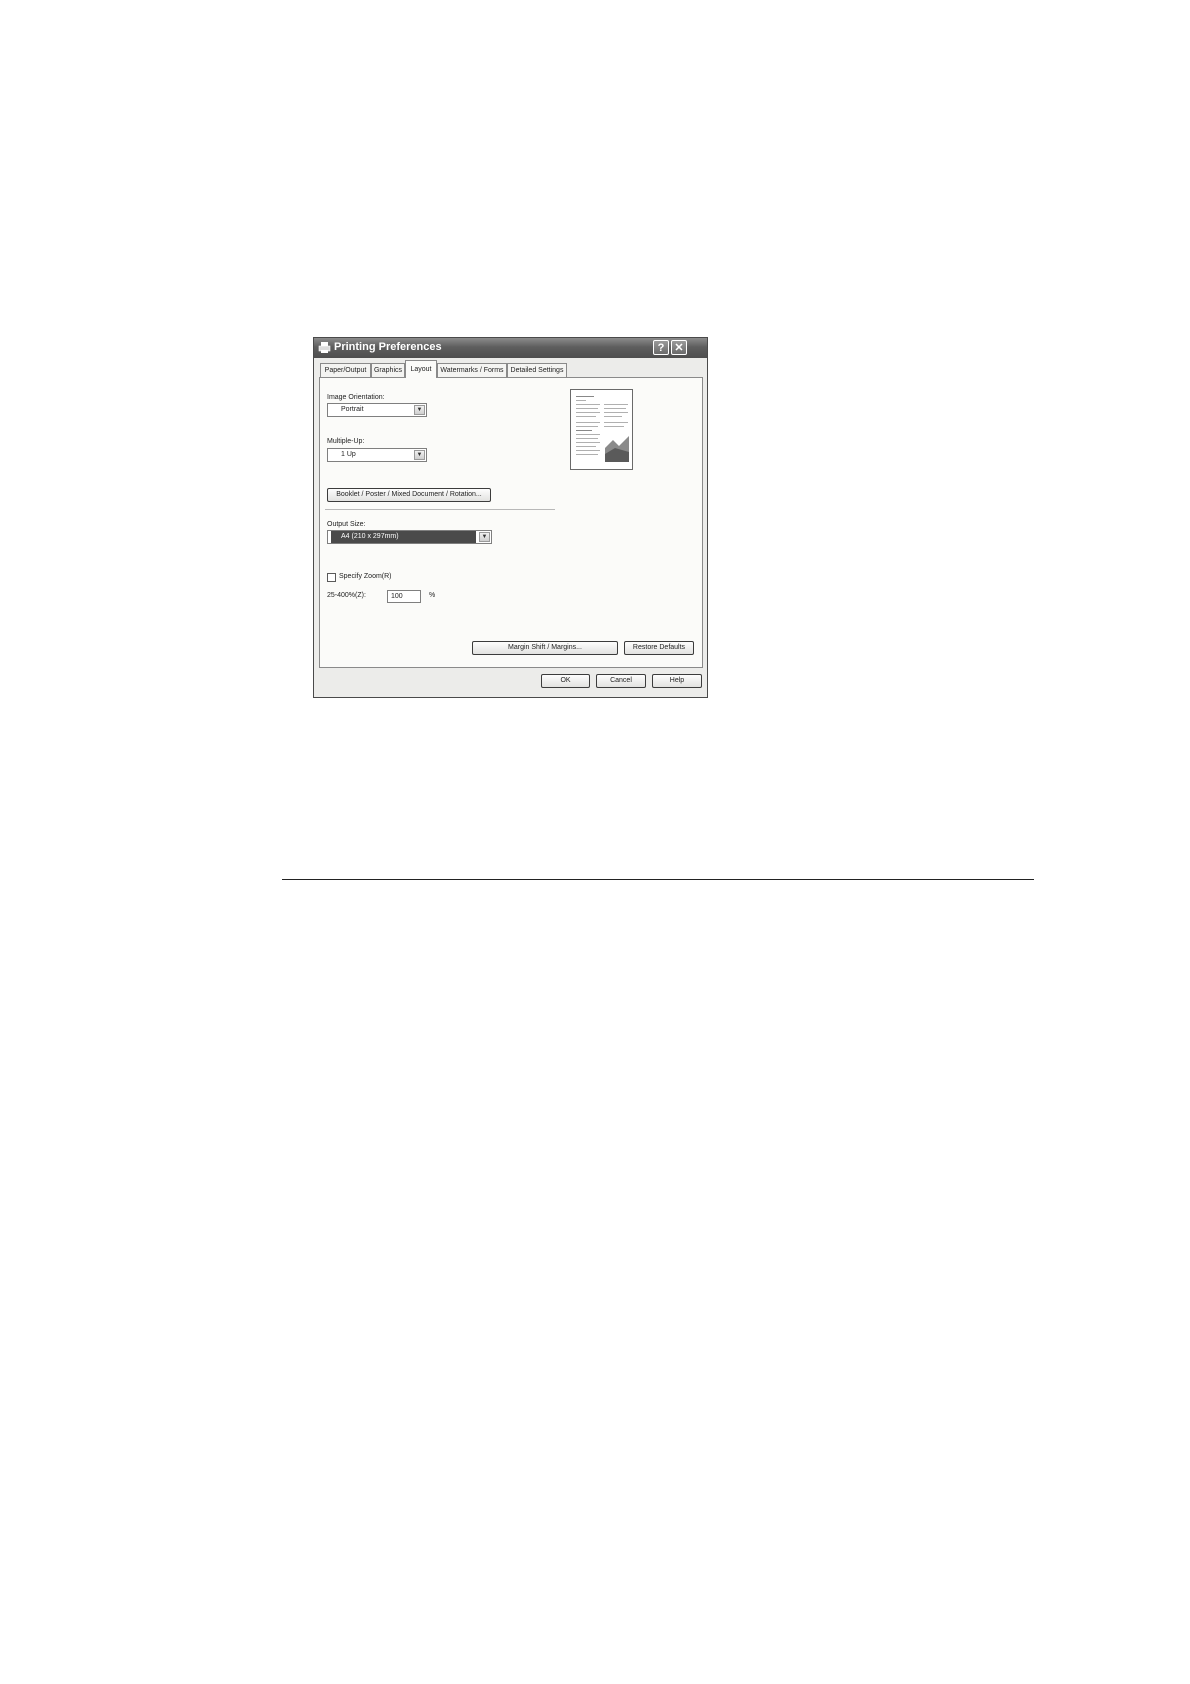  I want to click on preview-graphic-icon, so click(617, 449).